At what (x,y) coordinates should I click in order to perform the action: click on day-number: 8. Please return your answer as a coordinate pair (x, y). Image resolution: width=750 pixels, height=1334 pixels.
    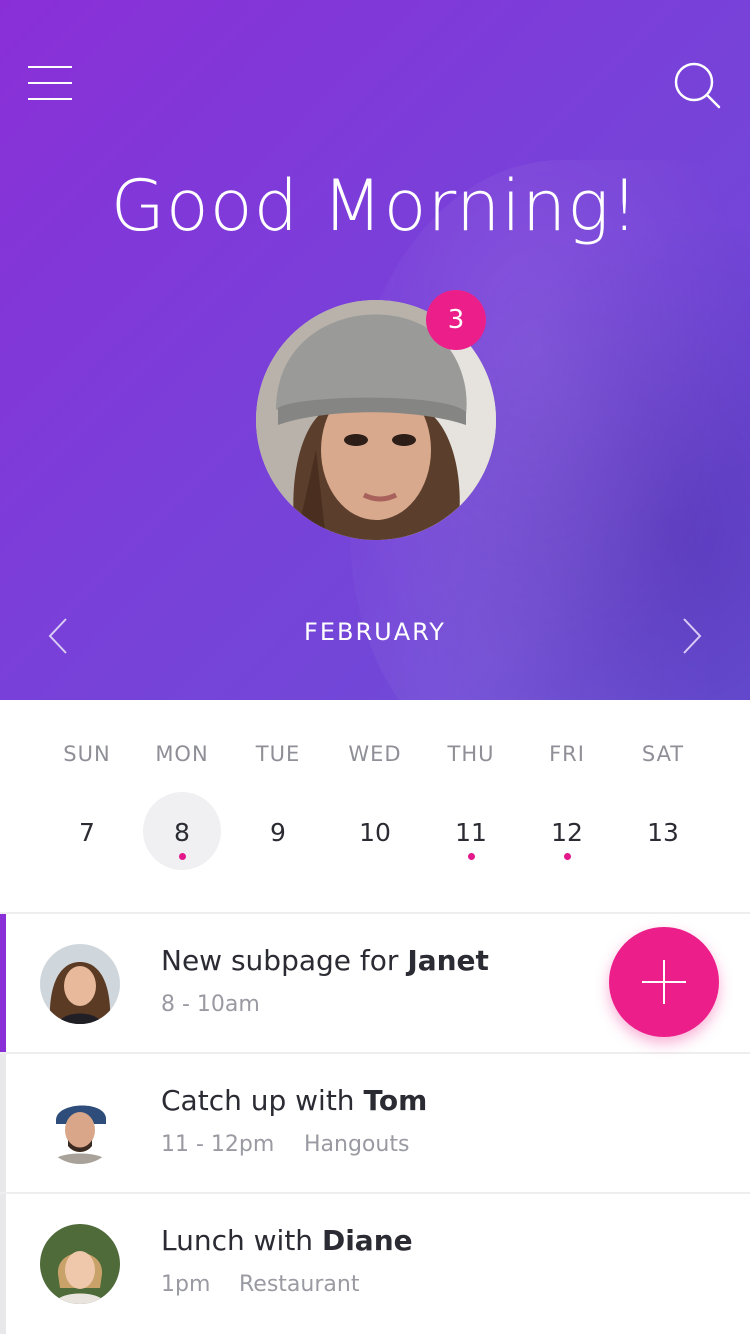
    Looking at the image, I should click on (182, 832).